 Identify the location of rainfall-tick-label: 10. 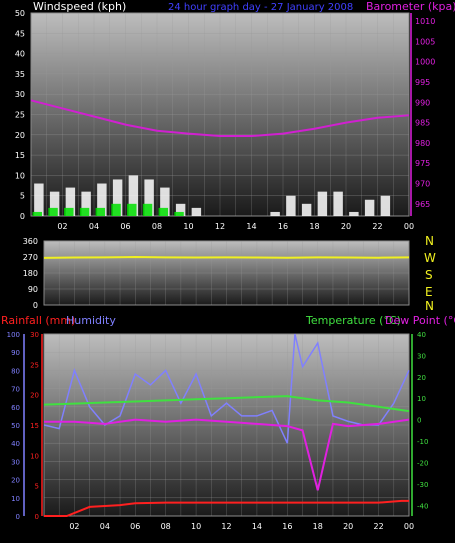
(34, 456).